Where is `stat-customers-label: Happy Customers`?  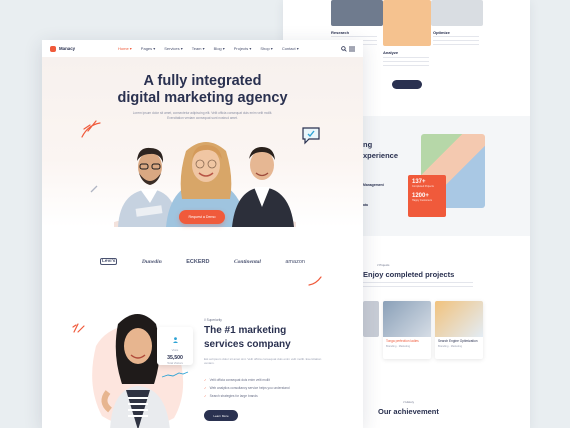
stat-customers-label: Happy Customers is located at coordinates (422, 200).